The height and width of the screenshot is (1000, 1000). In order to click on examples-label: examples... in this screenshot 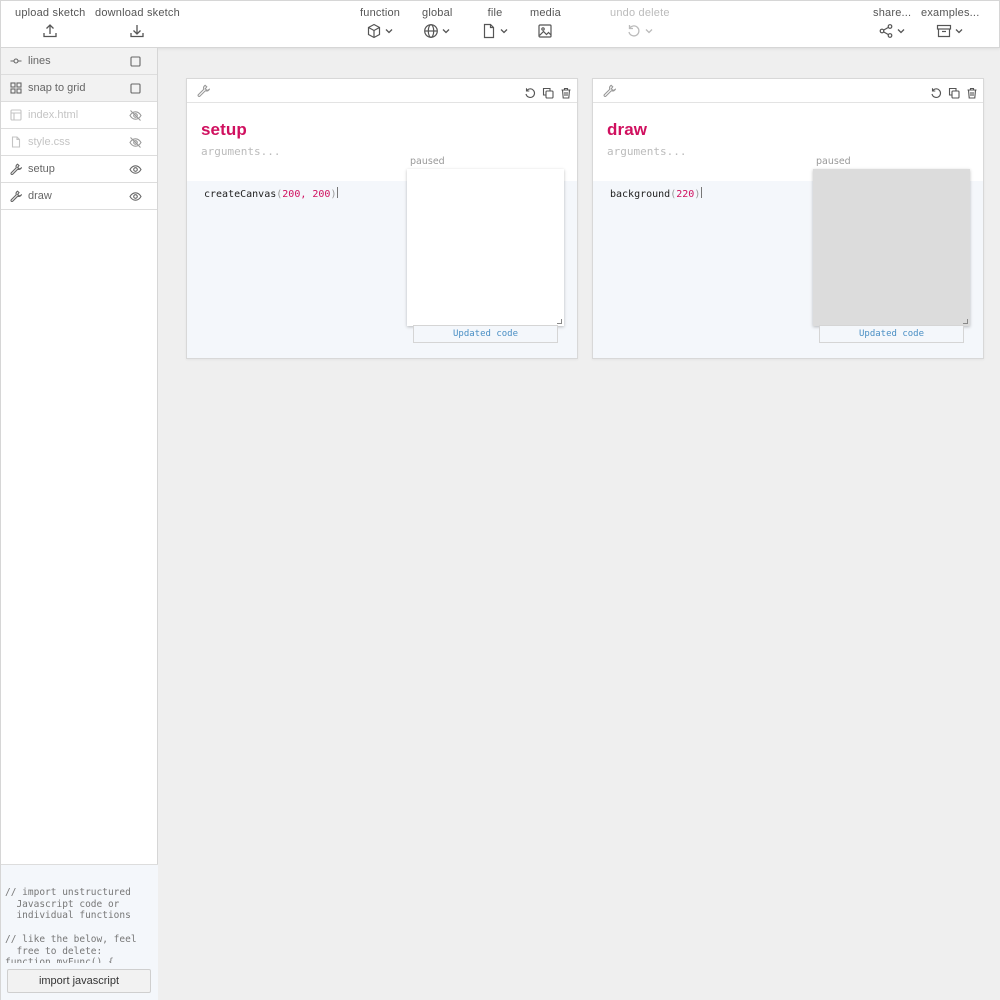, I will do `click(950, 13)`.